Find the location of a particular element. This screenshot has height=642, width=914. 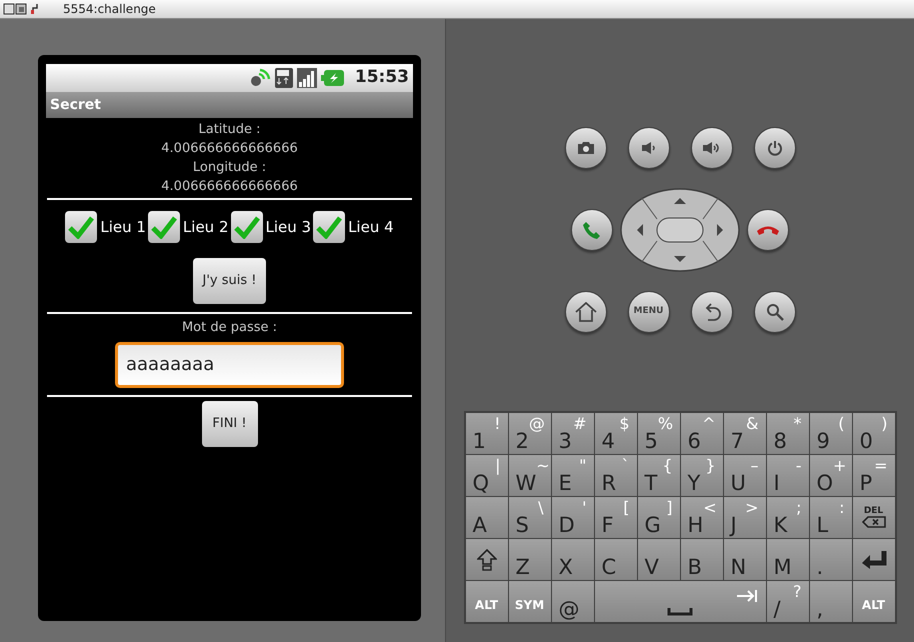

keyboard-key: 8 * is located at coordinates (787, 433).